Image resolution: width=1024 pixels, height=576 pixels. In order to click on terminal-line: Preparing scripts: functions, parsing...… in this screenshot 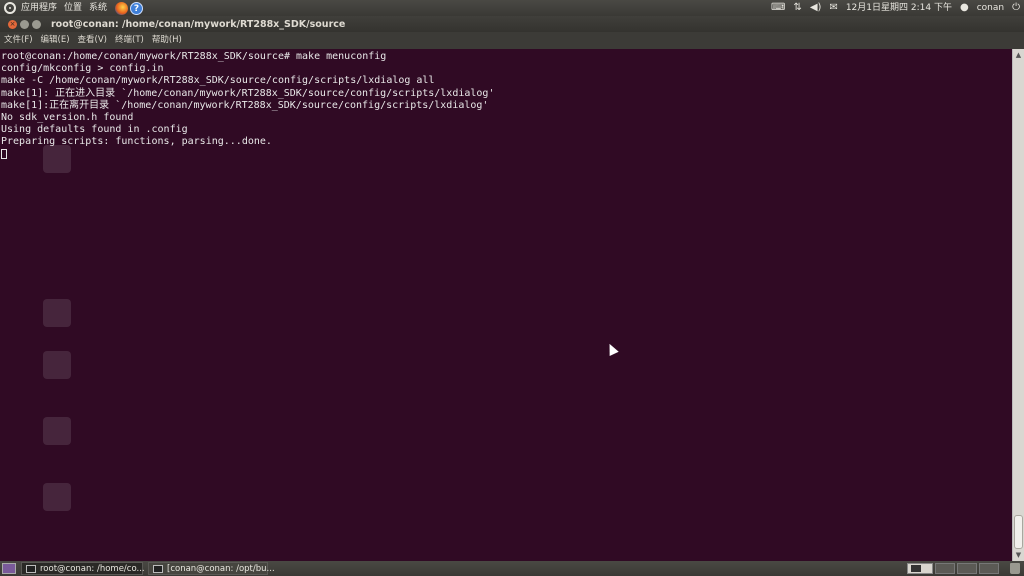, I will do `click(136, 142)`.